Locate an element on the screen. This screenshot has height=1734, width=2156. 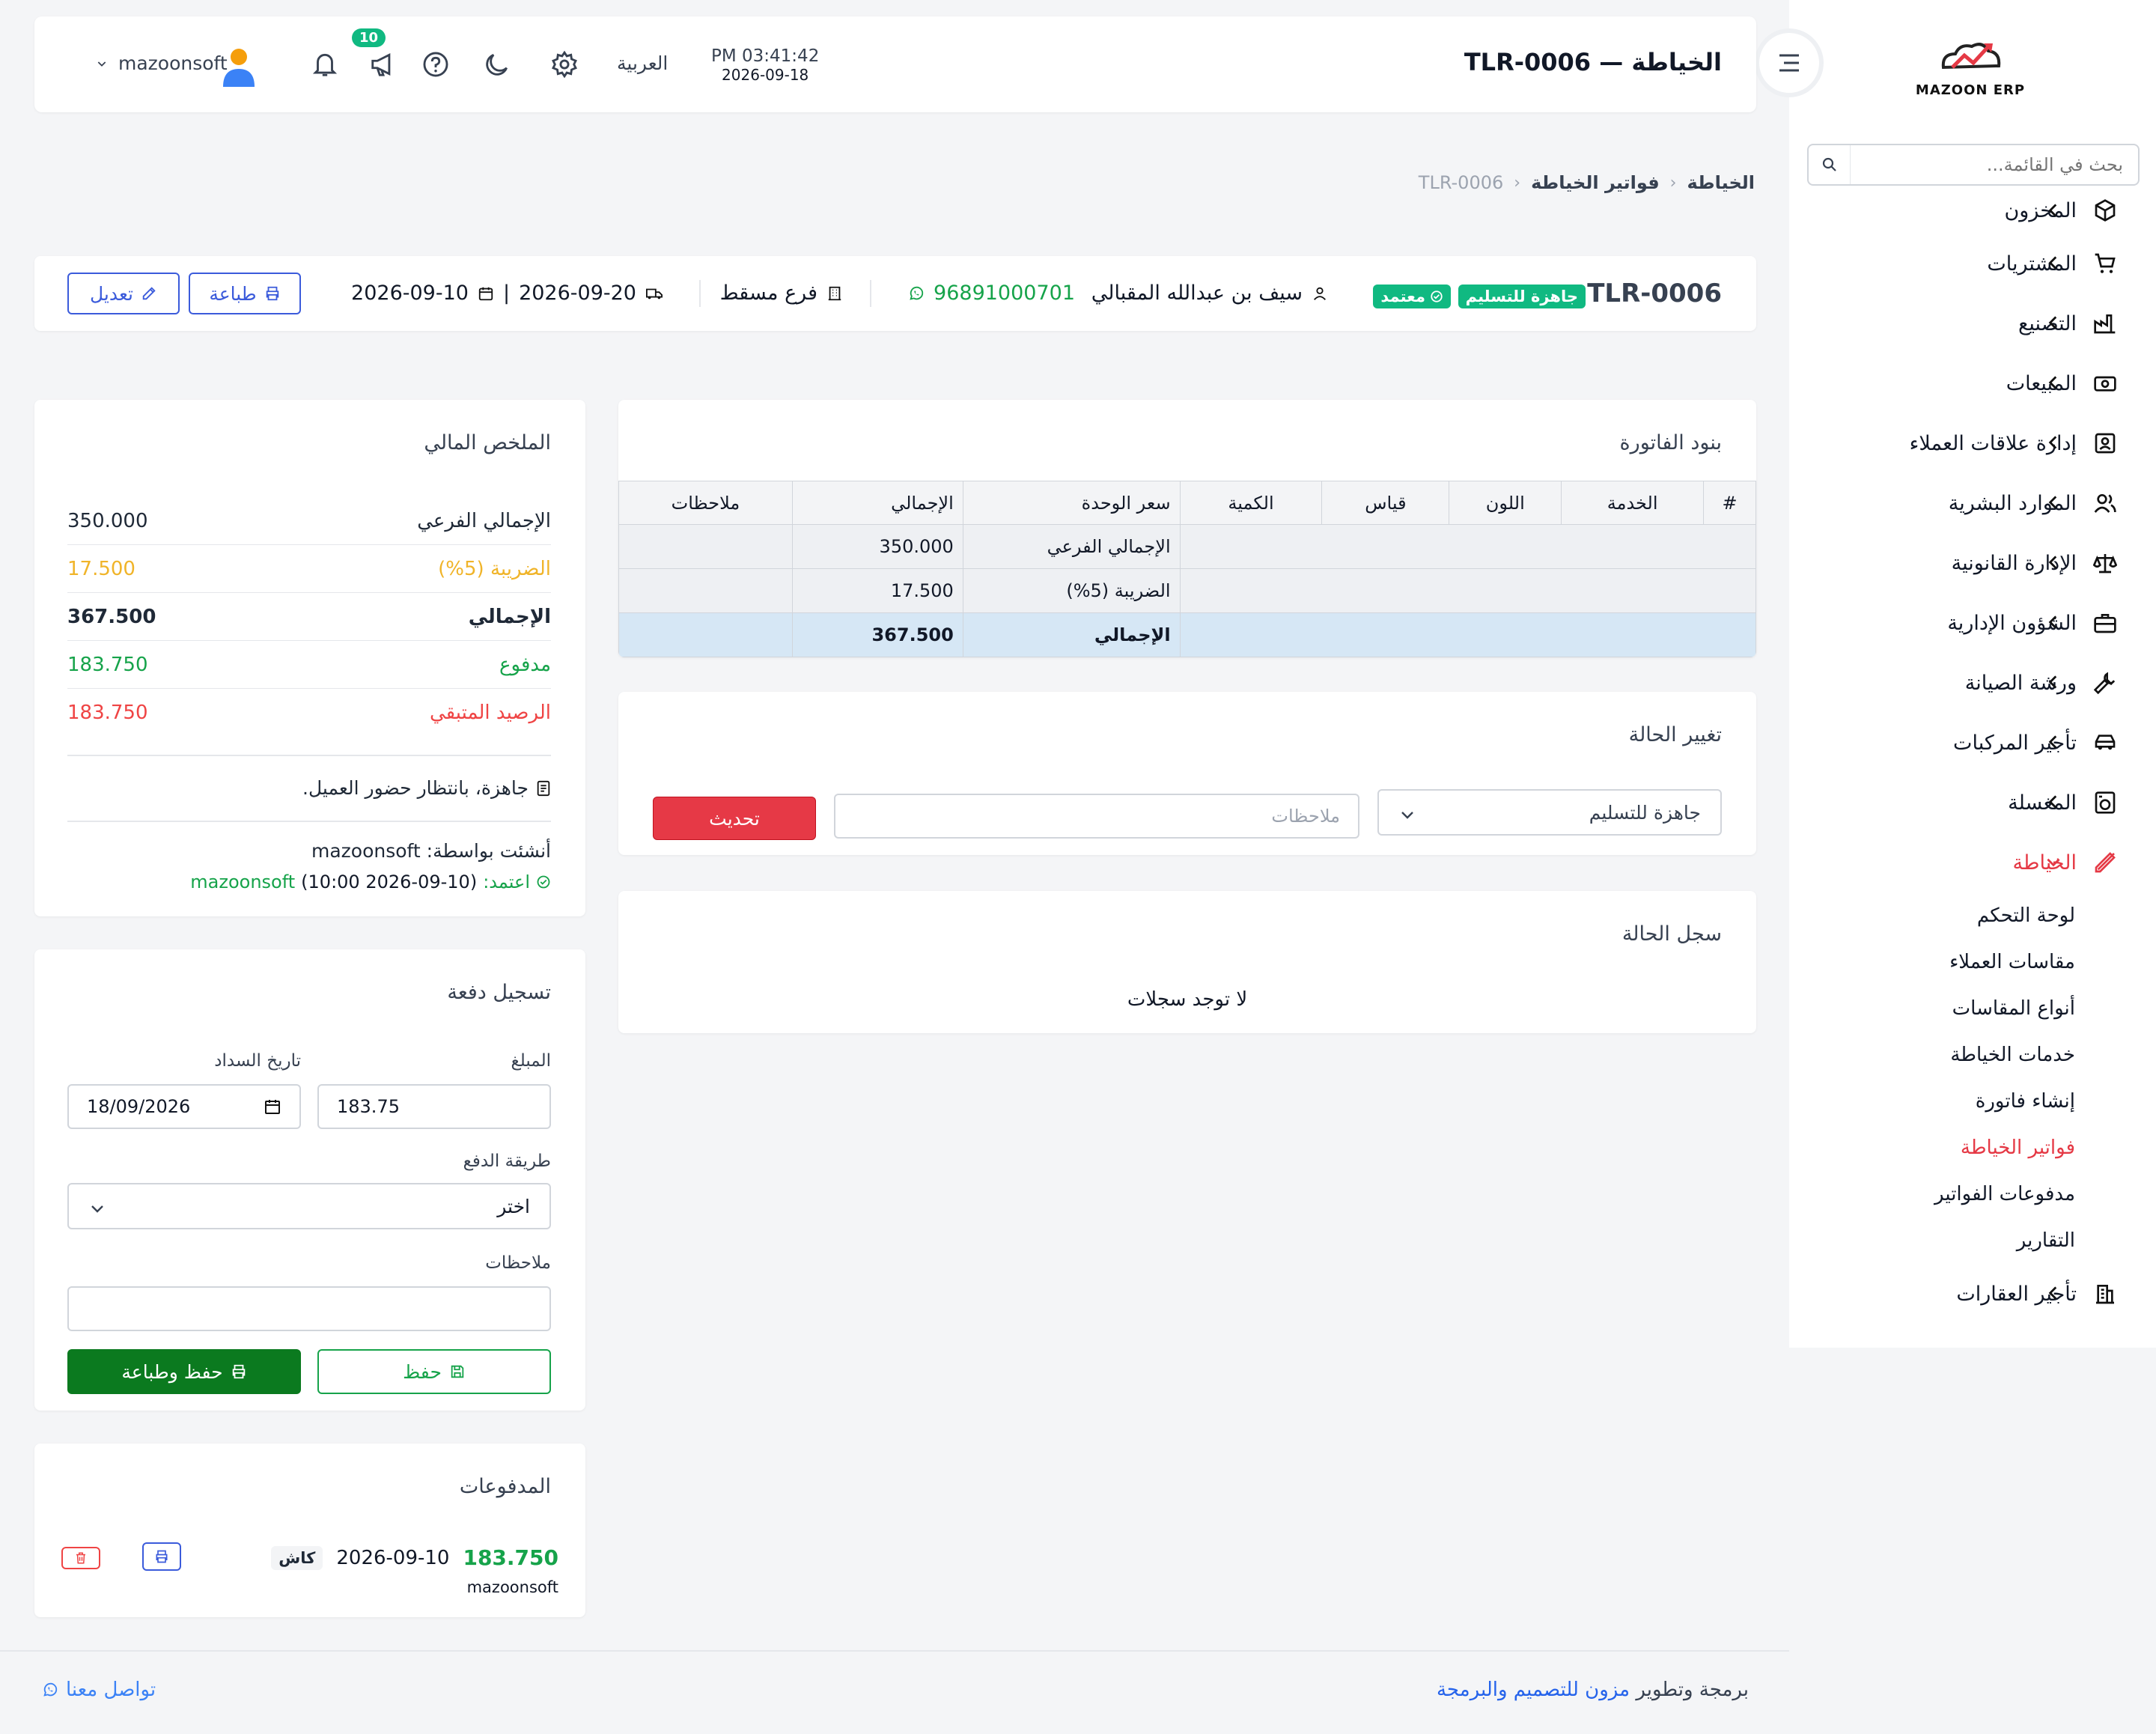
submenu-item-invoice-payments: مدفوعات الفواتير is located at coordinates (1972, 1194).